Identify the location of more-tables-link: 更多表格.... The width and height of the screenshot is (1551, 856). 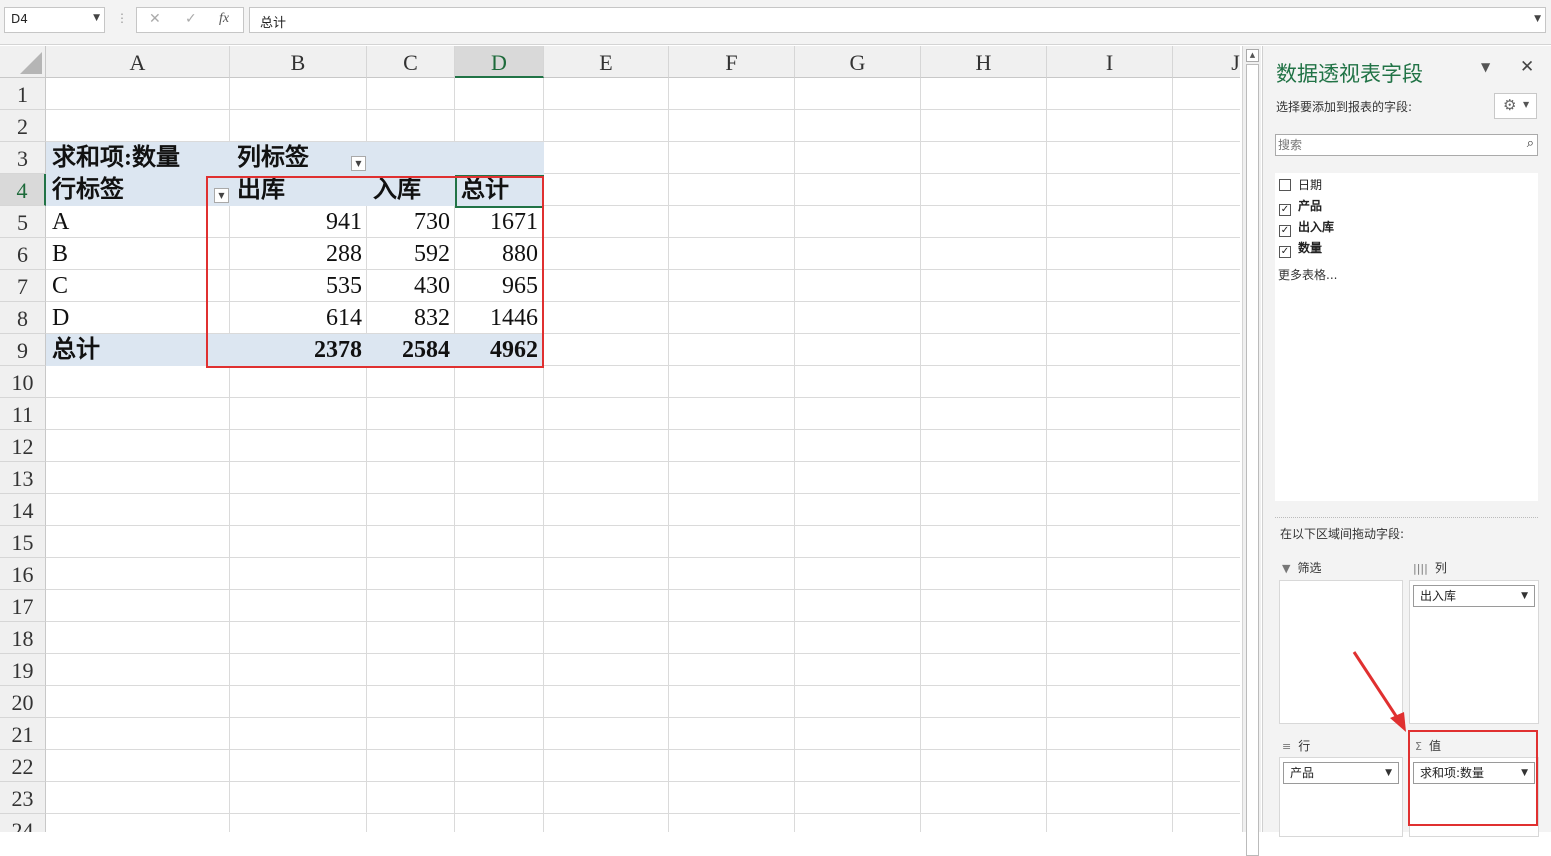
(1307, 274).